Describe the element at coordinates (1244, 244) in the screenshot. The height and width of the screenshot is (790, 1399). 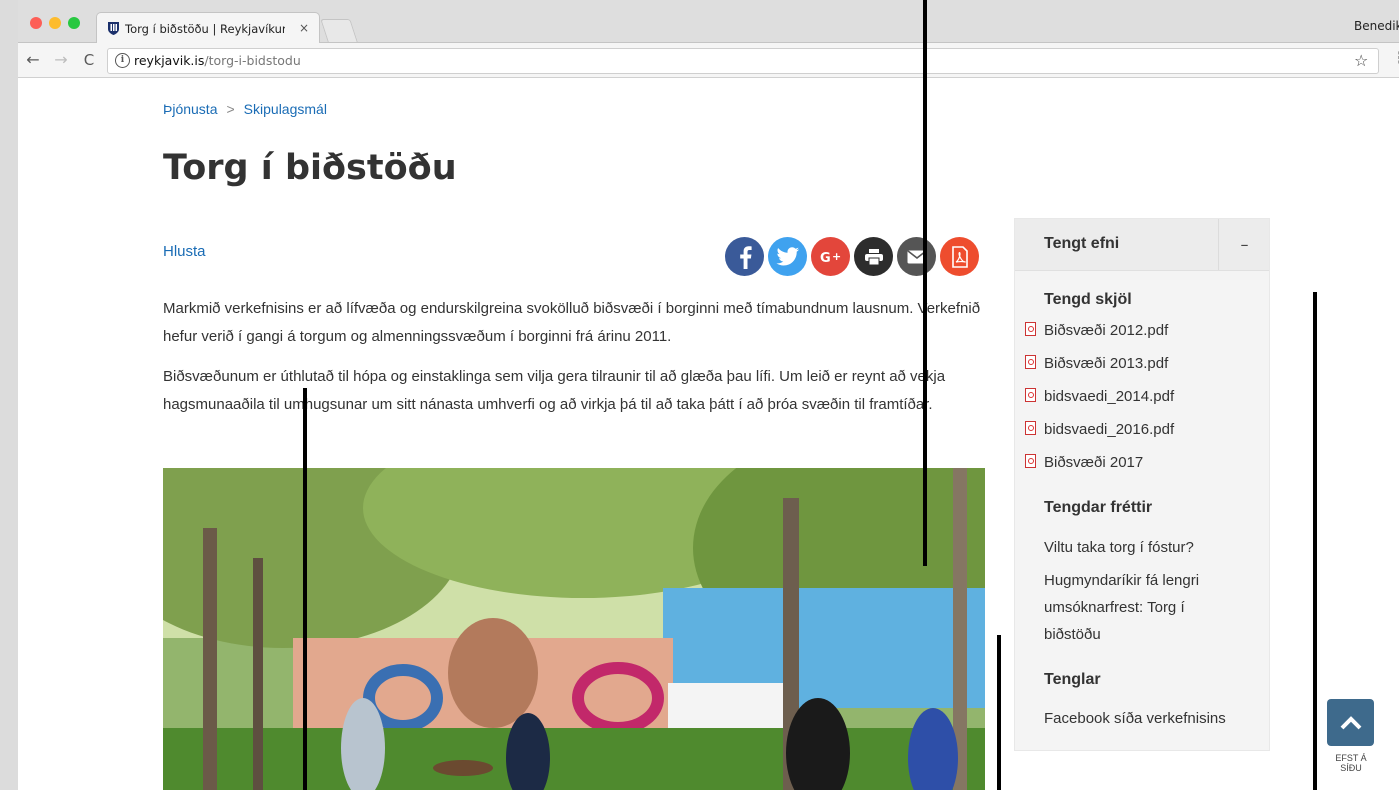
I see `collapse-toggle-button: –` at that location.